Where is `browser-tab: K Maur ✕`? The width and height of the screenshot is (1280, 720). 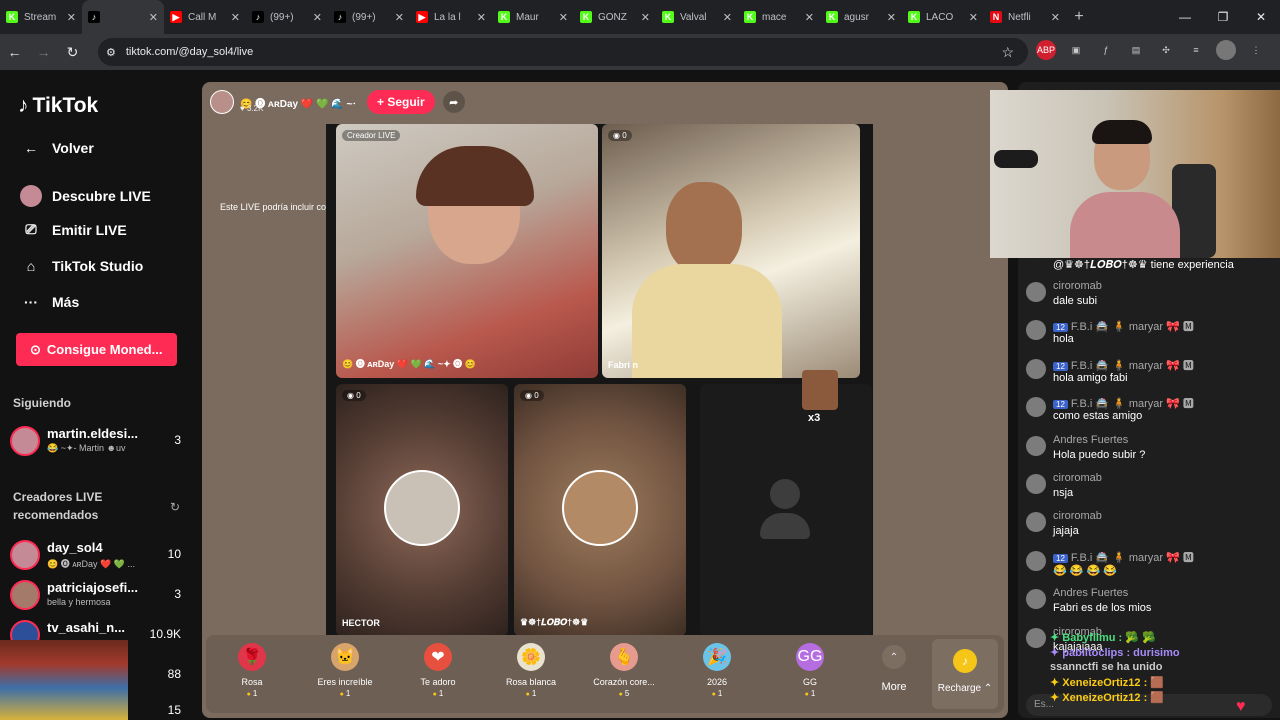
browser-tab: K Maur ✕ is located at coordinates (533, 17).